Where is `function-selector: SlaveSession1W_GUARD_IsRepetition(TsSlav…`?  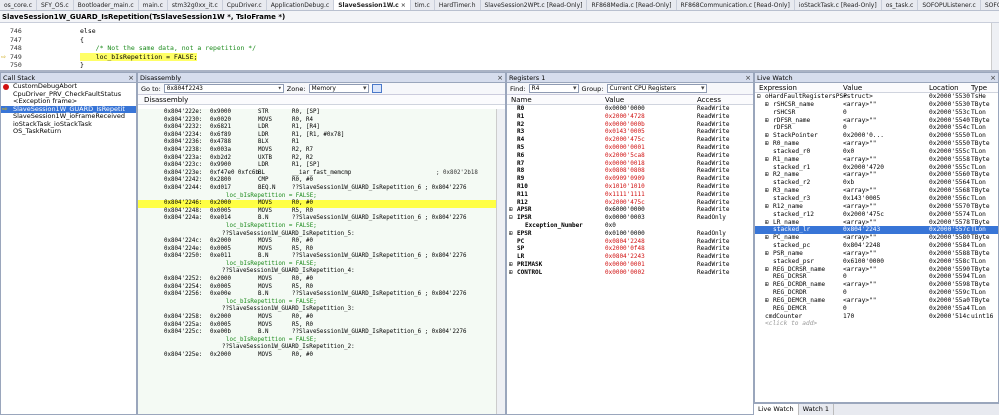 function-selector: SlaveSession1W_GUARD_IsRepetition(TsSlav… is located at coordinates (499, 17).